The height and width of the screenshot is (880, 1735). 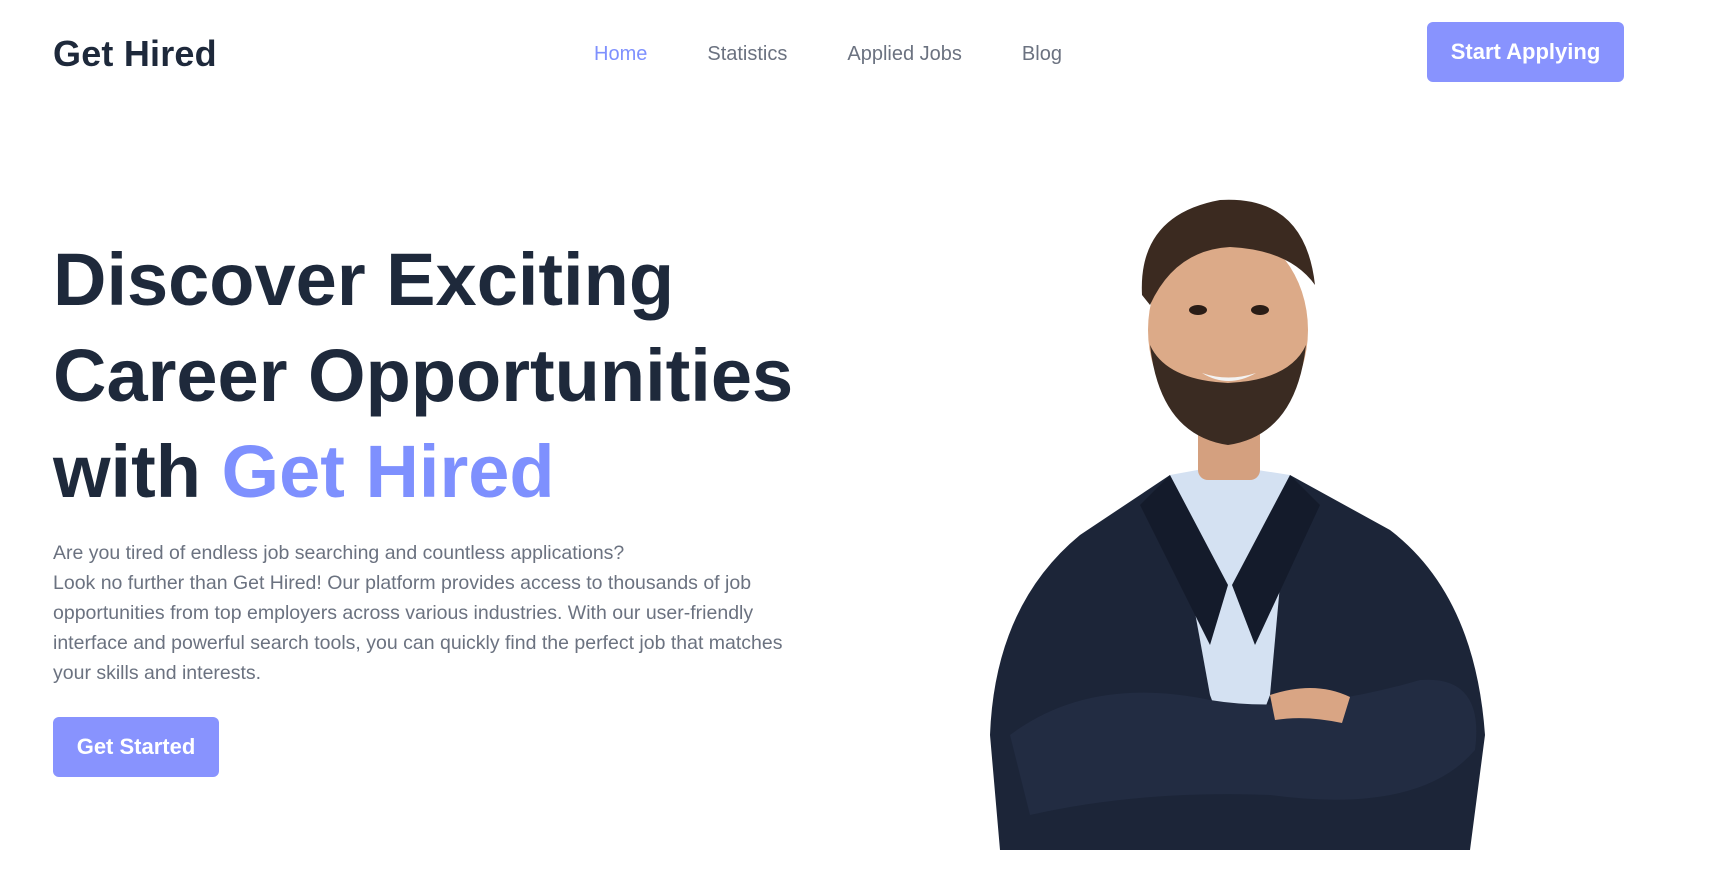 I want to click on brand-logo: Get Hired, so click(x=135, y=54).